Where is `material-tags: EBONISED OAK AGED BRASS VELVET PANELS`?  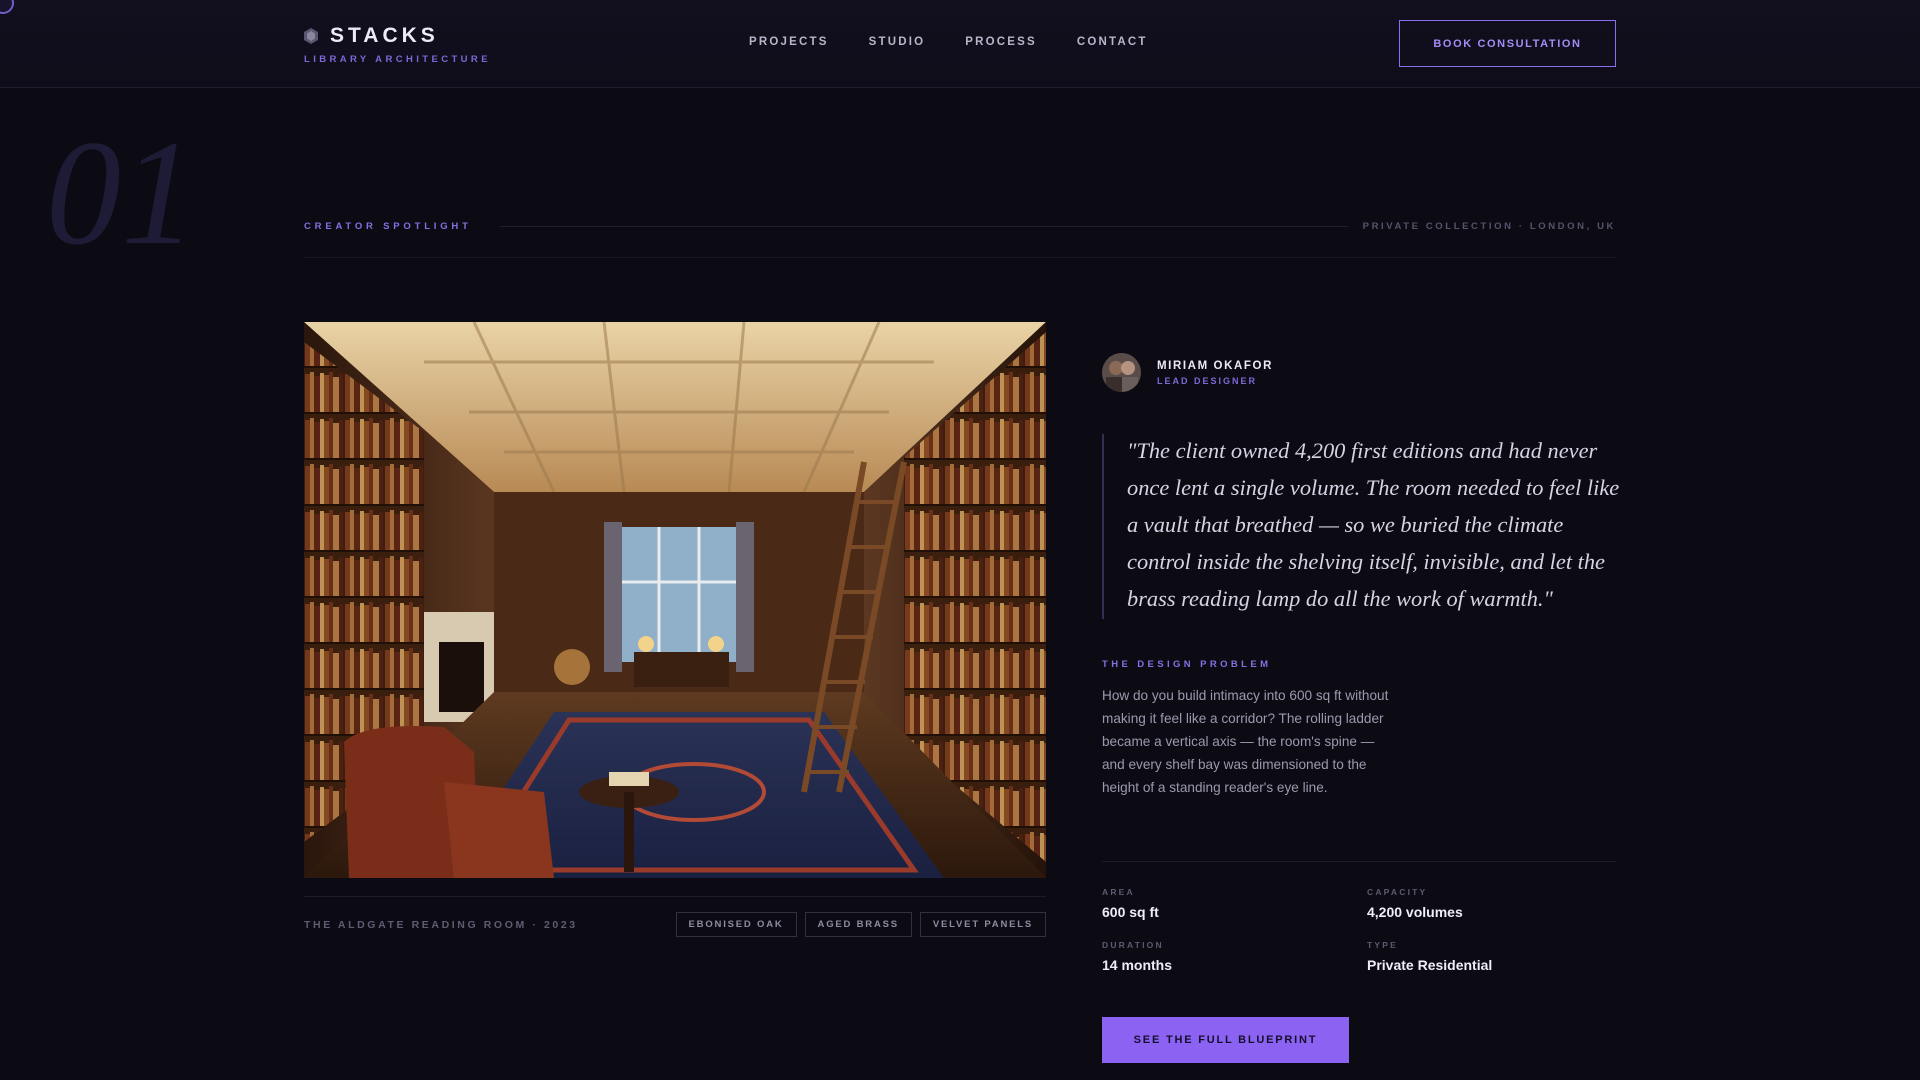 material-tags: EBONISED OAK AGED BRASS VELVET PANELS is located at coordinates (860, 924).